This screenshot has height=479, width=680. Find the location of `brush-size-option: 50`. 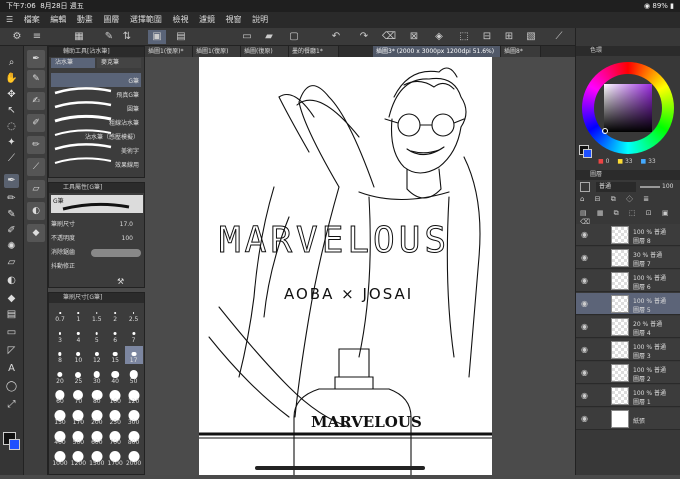

brush-size-option: 50 is located at coordinates (134, 376).